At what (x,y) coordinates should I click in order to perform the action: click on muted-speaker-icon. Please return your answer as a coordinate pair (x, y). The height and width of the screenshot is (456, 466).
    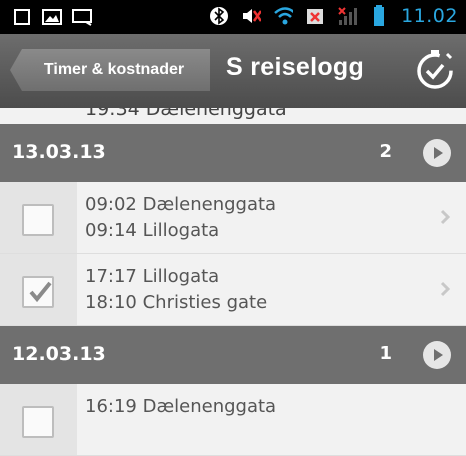
    Looking at the image, I should click on (251, 16).